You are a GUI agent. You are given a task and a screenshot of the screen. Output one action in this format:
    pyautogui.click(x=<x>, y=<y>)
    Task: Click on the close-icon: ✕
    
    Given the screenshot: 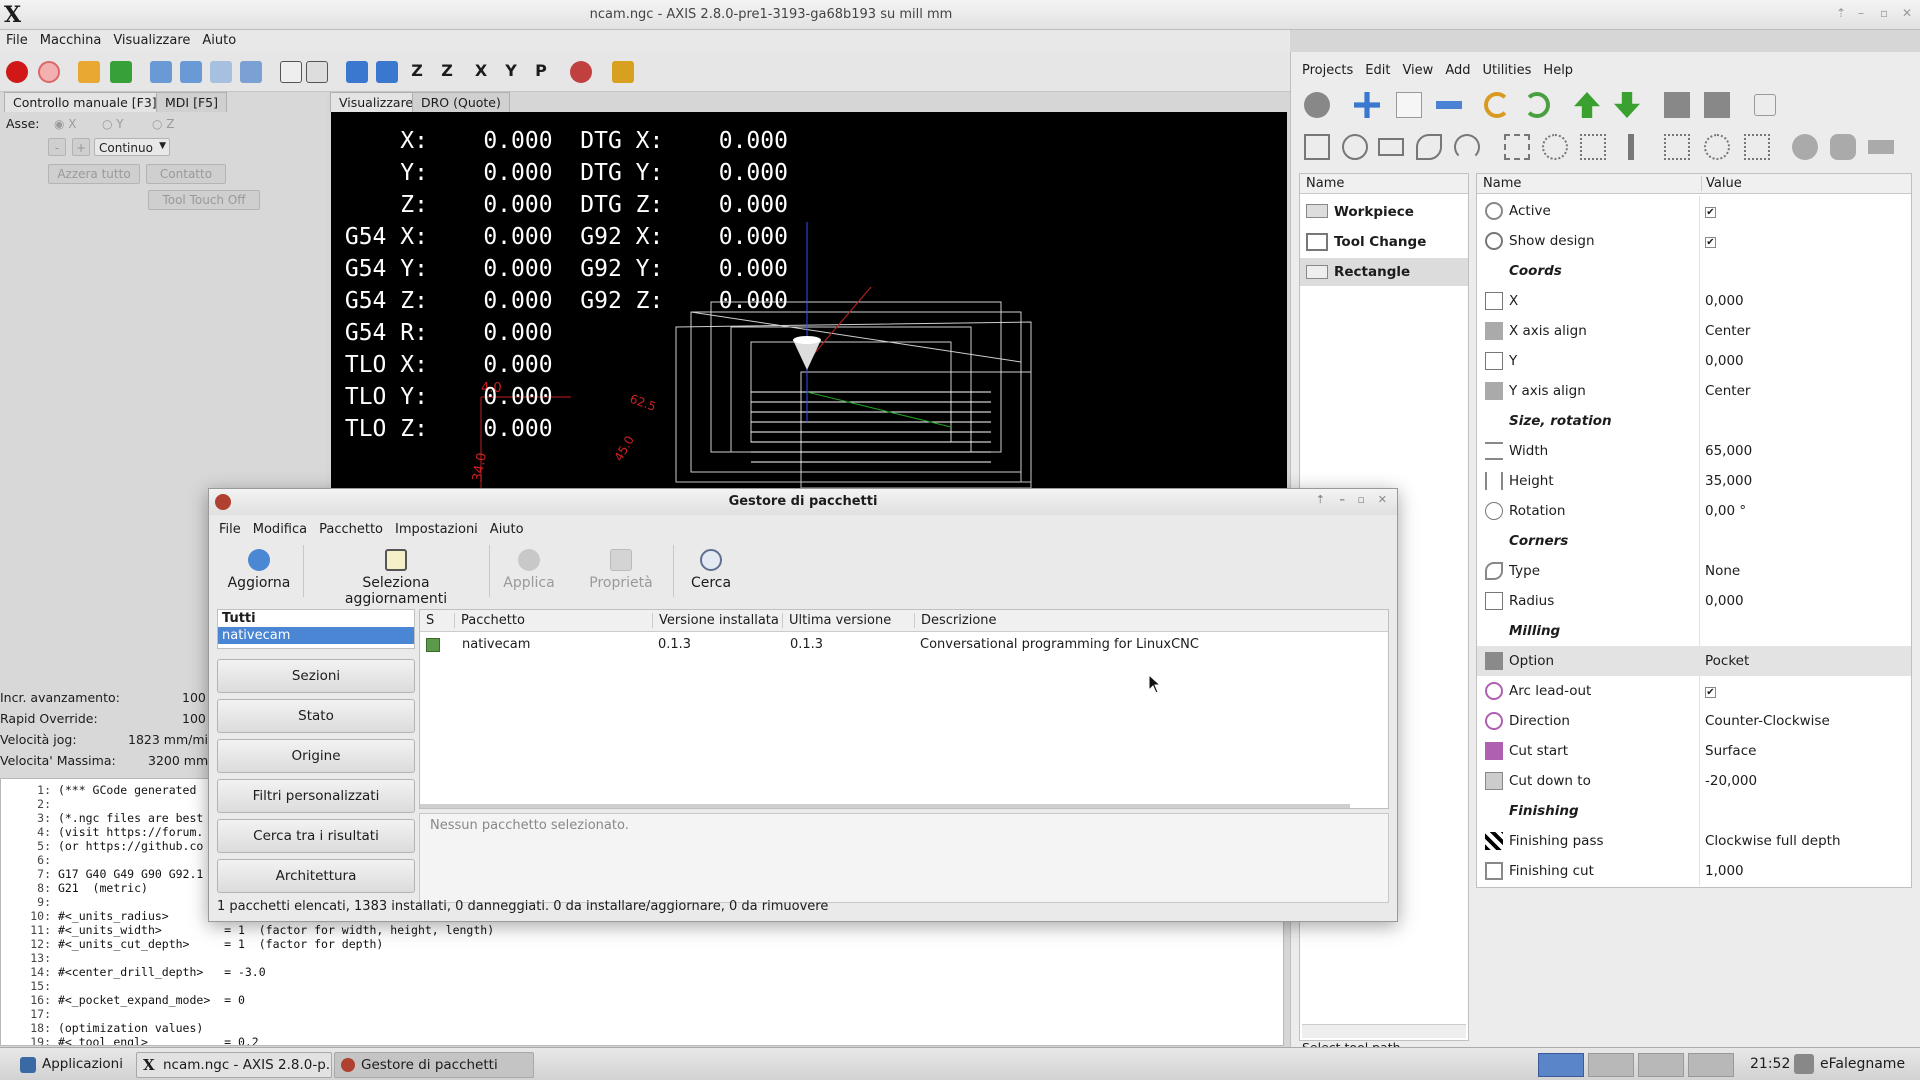 What is the action you would take?
    pyautogui.click(x=1907, y=13)
    